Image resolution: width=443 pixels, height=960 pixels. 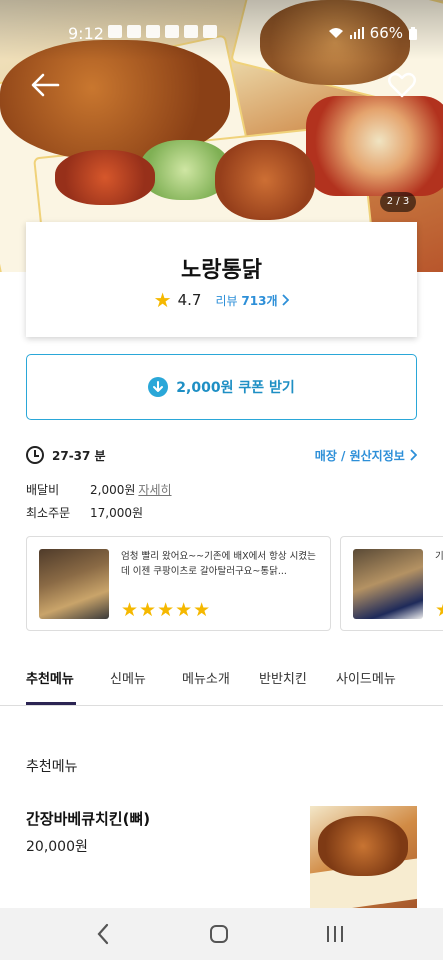 I want to click on origin-info-label: 매장 / 원산지정보, so click(x=359, y=456).